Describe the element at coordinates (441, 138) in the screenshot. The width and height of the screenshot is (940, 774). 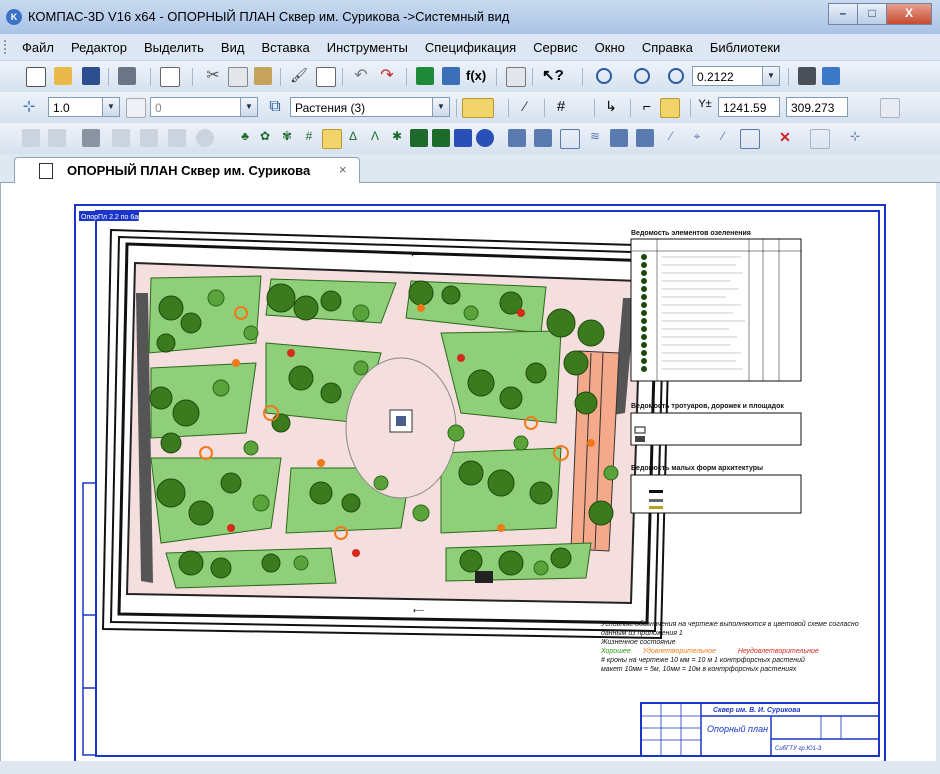
I see `plants-tool-10-icon` at that location.